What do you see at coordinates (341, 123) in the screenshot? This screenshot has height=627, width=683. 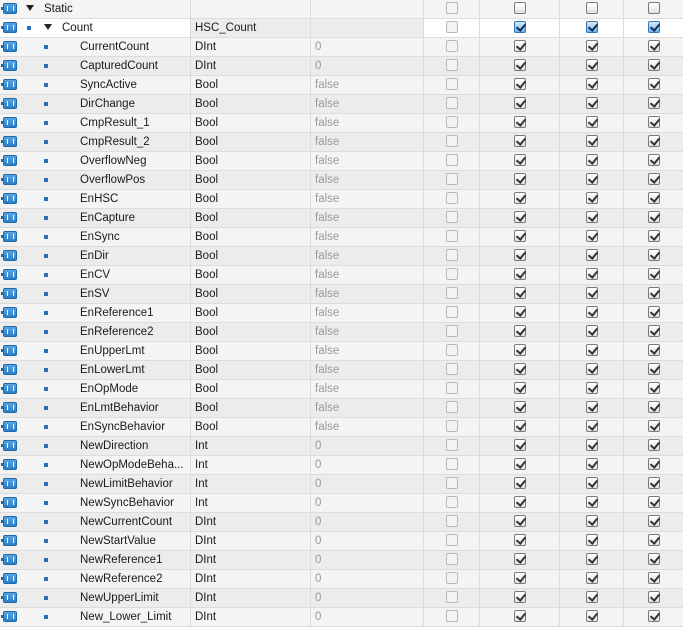 I see `table-row: CmpResult_1 Bool false` at bounding box center [341, 123].